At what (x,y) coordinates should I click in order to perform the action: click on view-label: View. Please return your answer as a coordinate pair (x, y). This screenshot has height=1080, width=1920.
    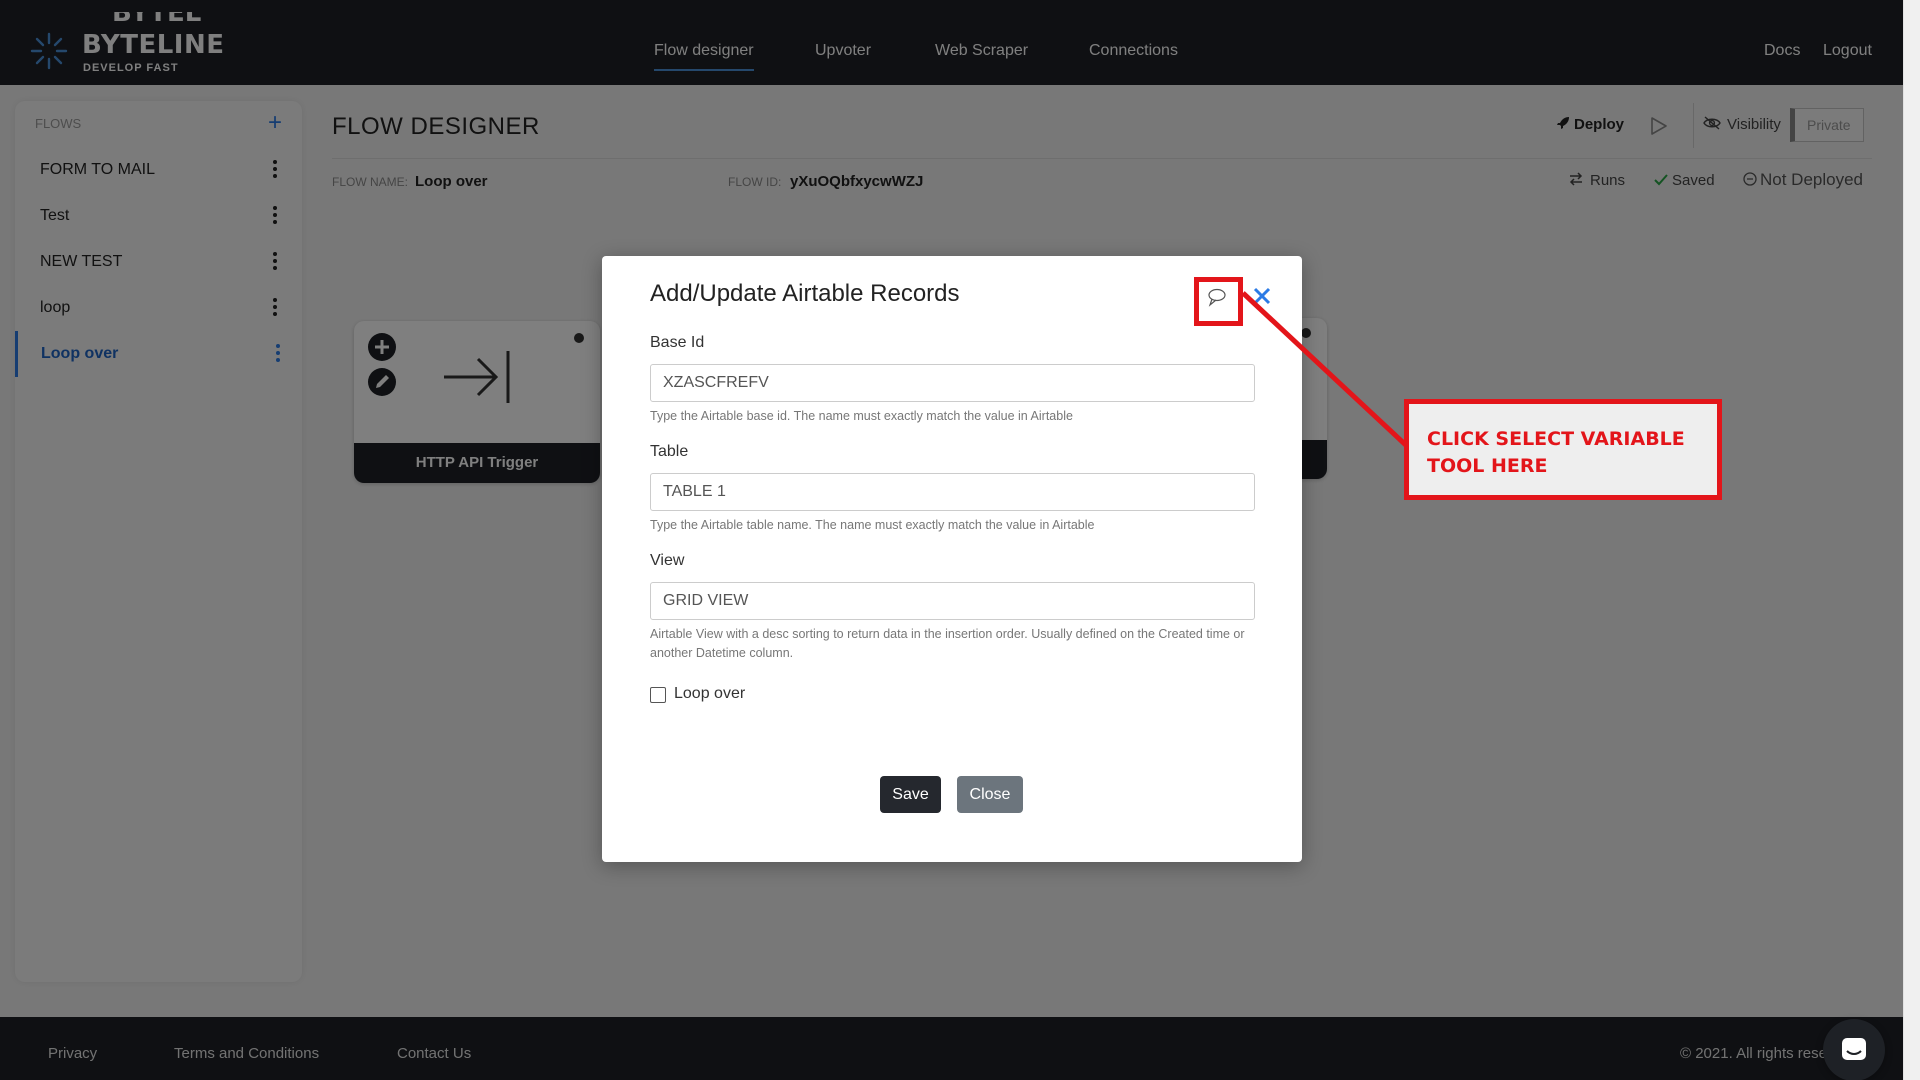
    Looking at the image, I should click on (667, 560).